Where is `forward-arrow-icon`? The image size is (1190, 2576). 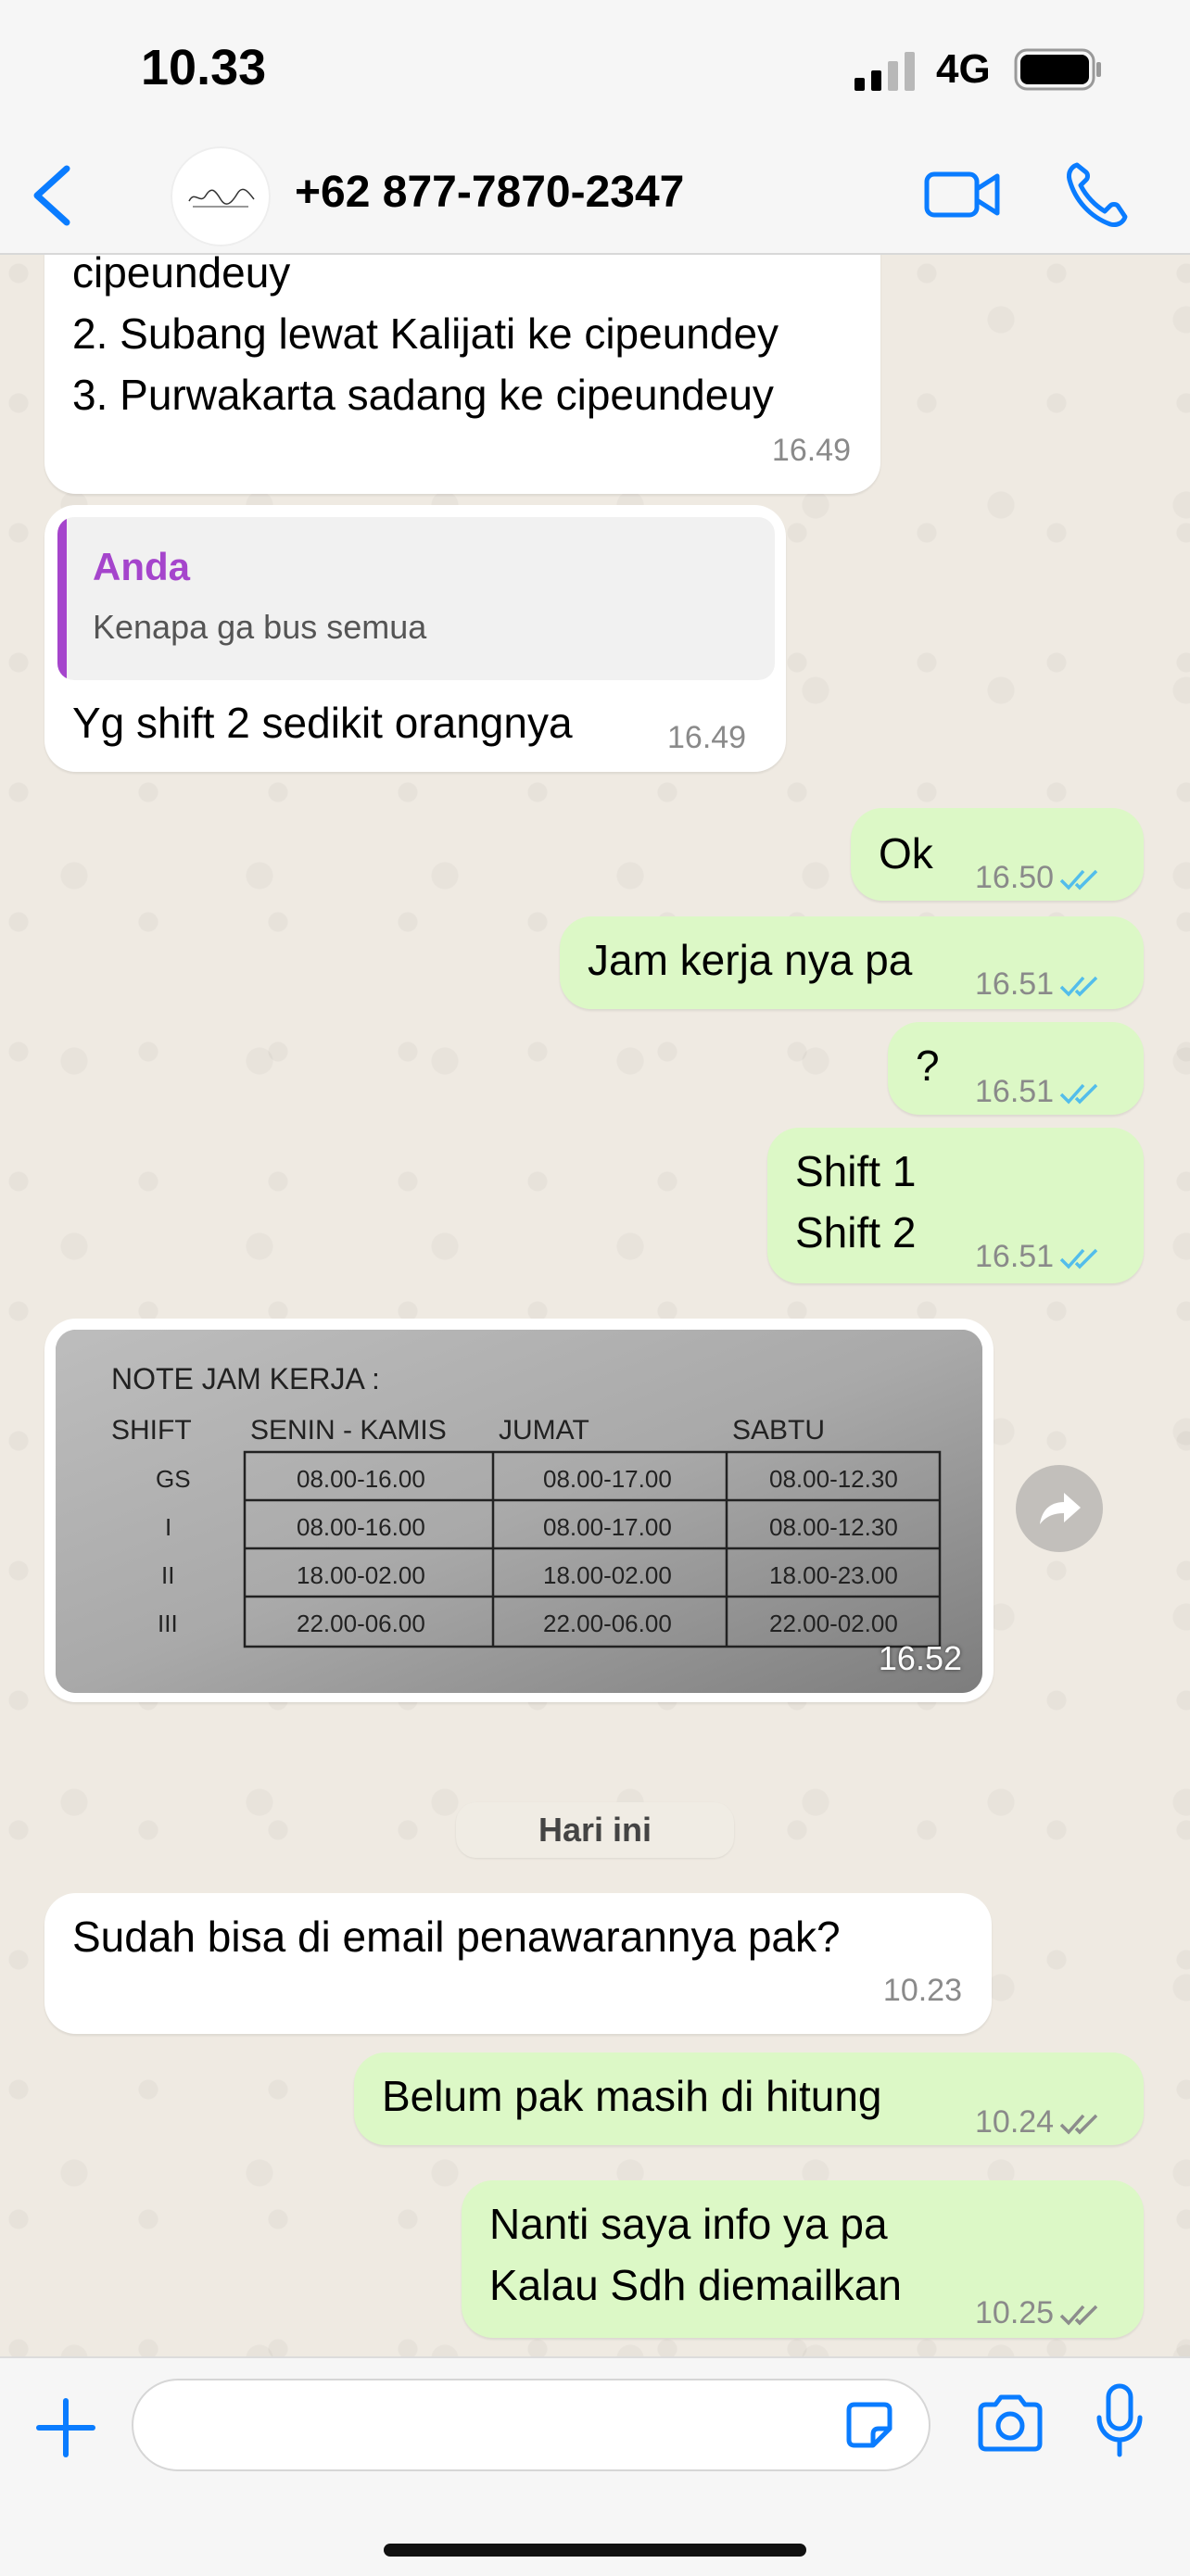 forward-arrow-icon is located at coordinates (1060, 1508).